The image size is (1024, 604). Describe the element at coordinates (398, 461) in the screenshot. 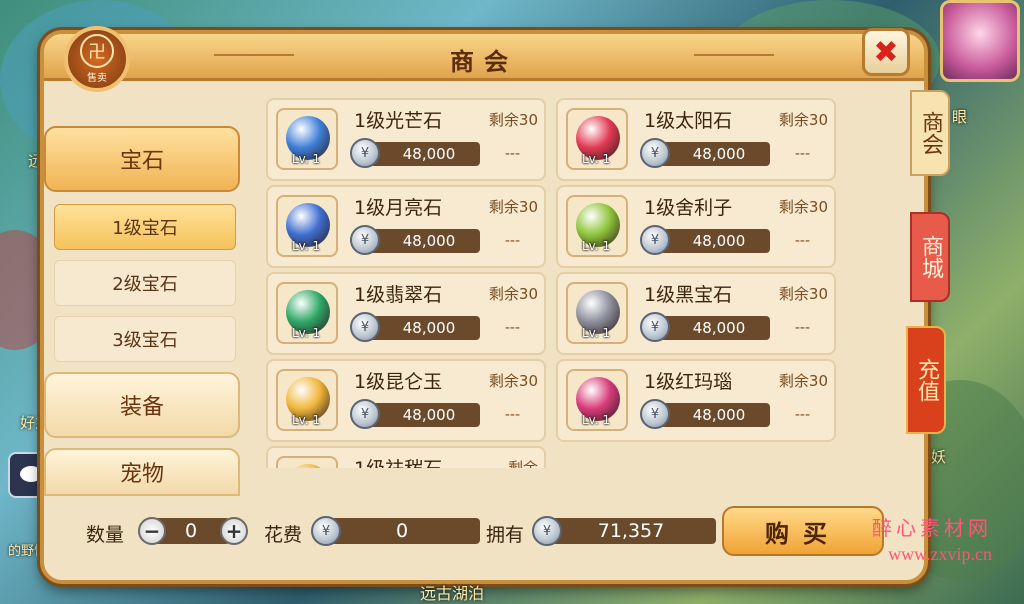

I see `item-name: 1级祛秽石` at that location.